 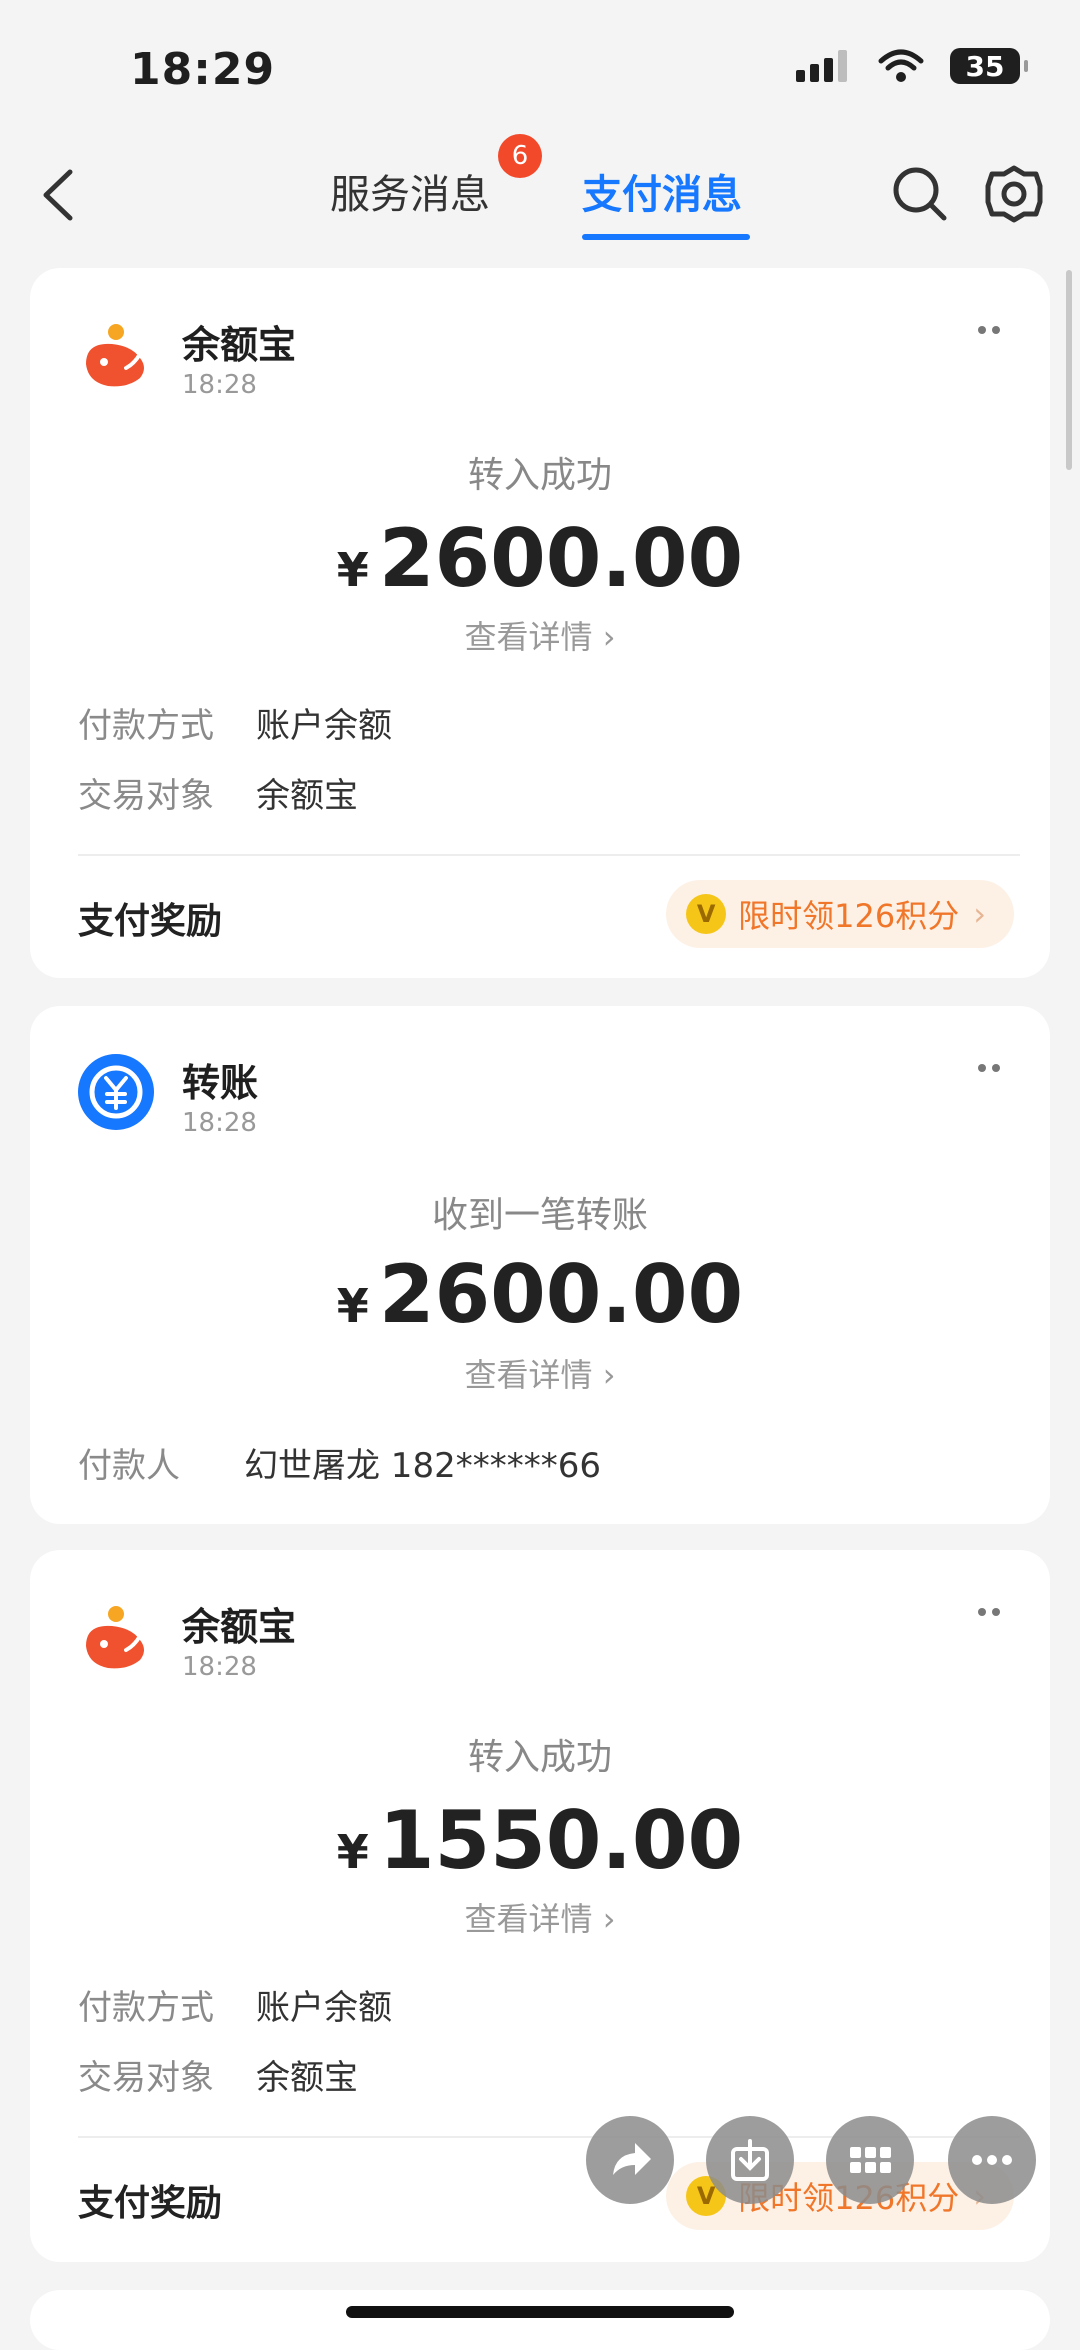 I want to click on coin-icon: V, so click(x=706, y=914).